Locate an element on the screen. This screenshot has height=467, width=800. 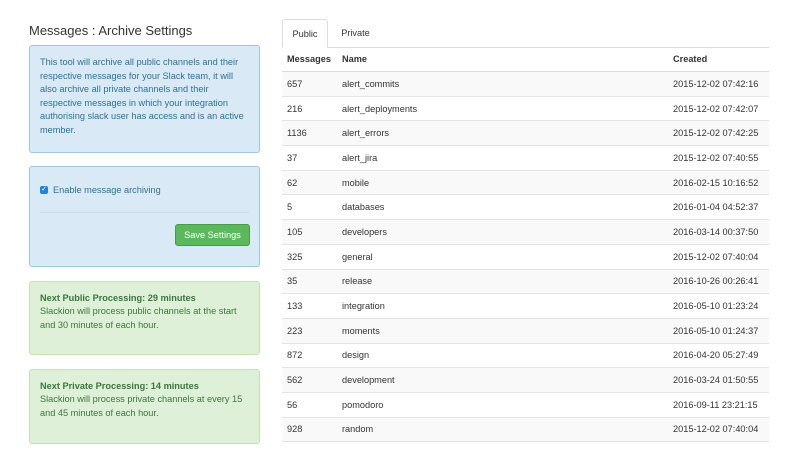
private-processing-heading: Next Private Processing: 14 minutes is located at coordinates (119, 386).